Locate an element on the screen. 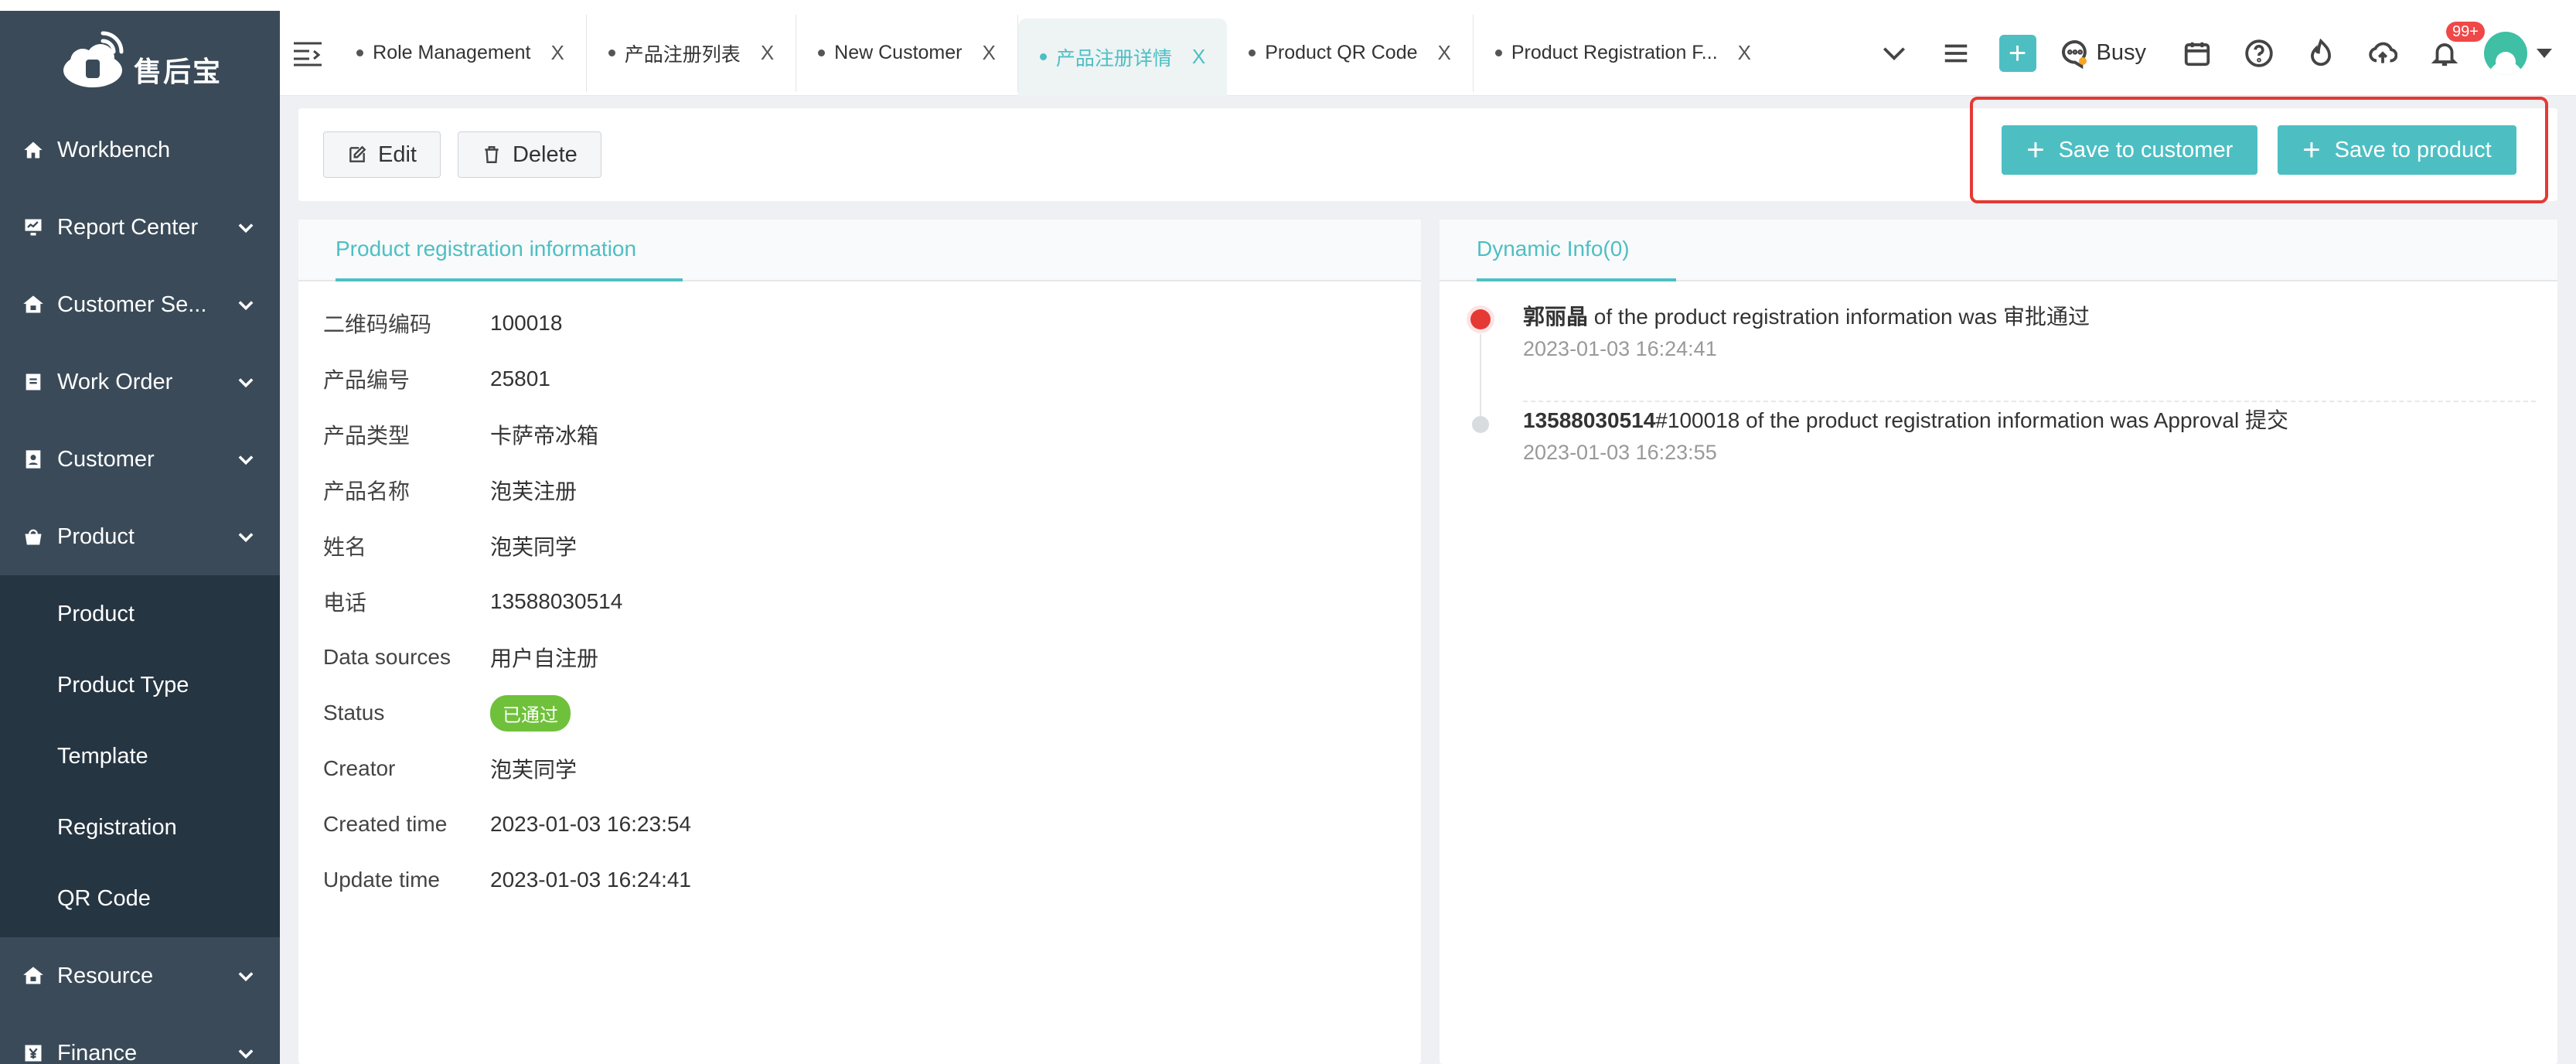 The image size is (2576, 1064). finance-icon is located at coordinates (33, 1053).